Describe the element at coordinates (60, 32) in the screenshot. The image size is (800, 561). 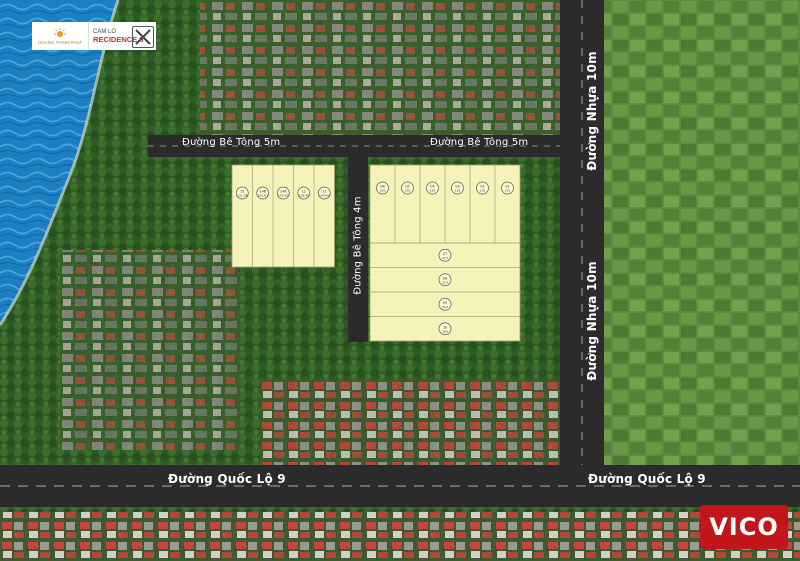
I see `sun-icon` at that location.